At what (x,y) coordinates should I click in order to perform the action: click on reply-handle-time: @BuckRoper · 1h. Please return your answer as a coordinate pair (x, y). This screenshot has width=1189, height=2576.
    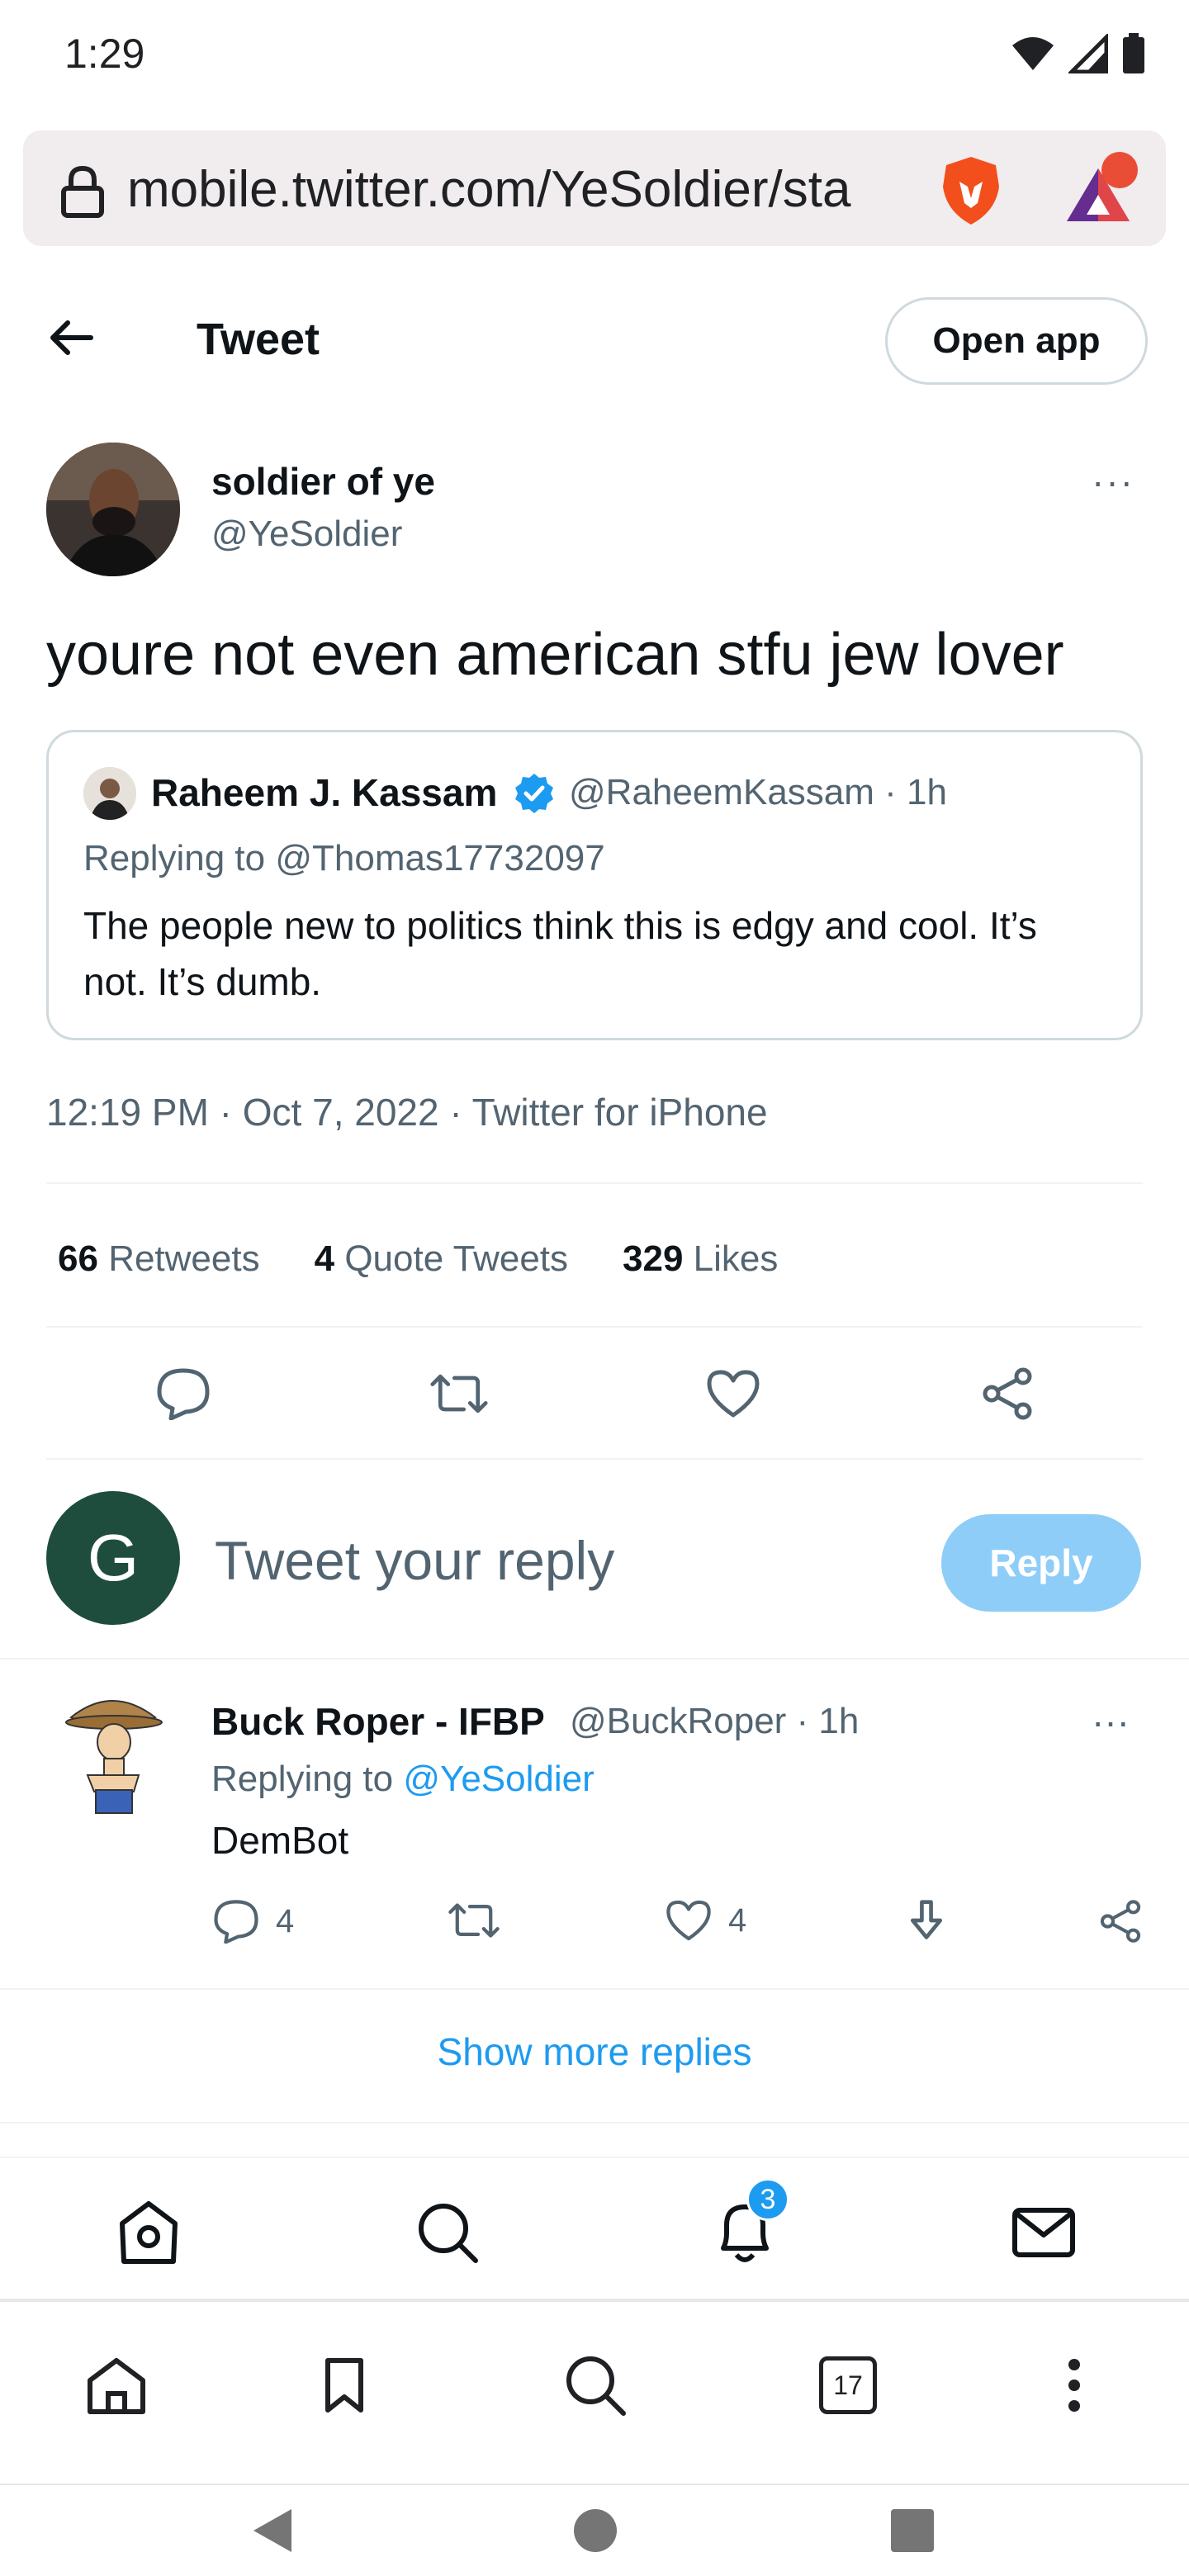
    Looking at the image, I should click on (714, 1721).